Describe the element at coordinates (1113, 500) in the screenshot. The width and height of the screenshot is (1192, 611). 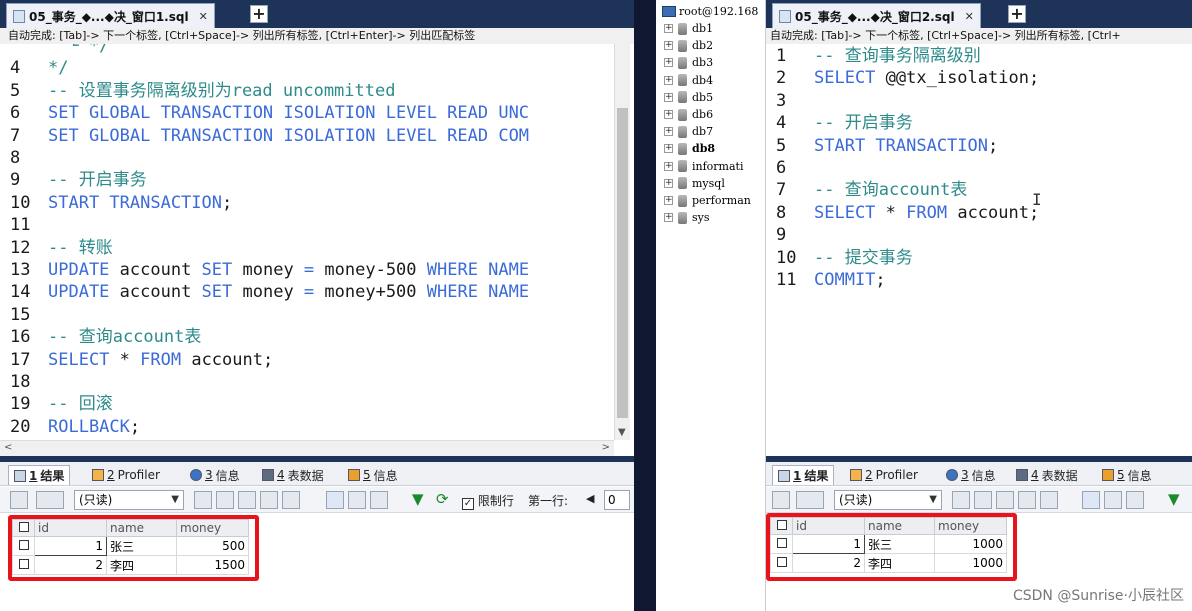
I see `form-view-icon` at that location.